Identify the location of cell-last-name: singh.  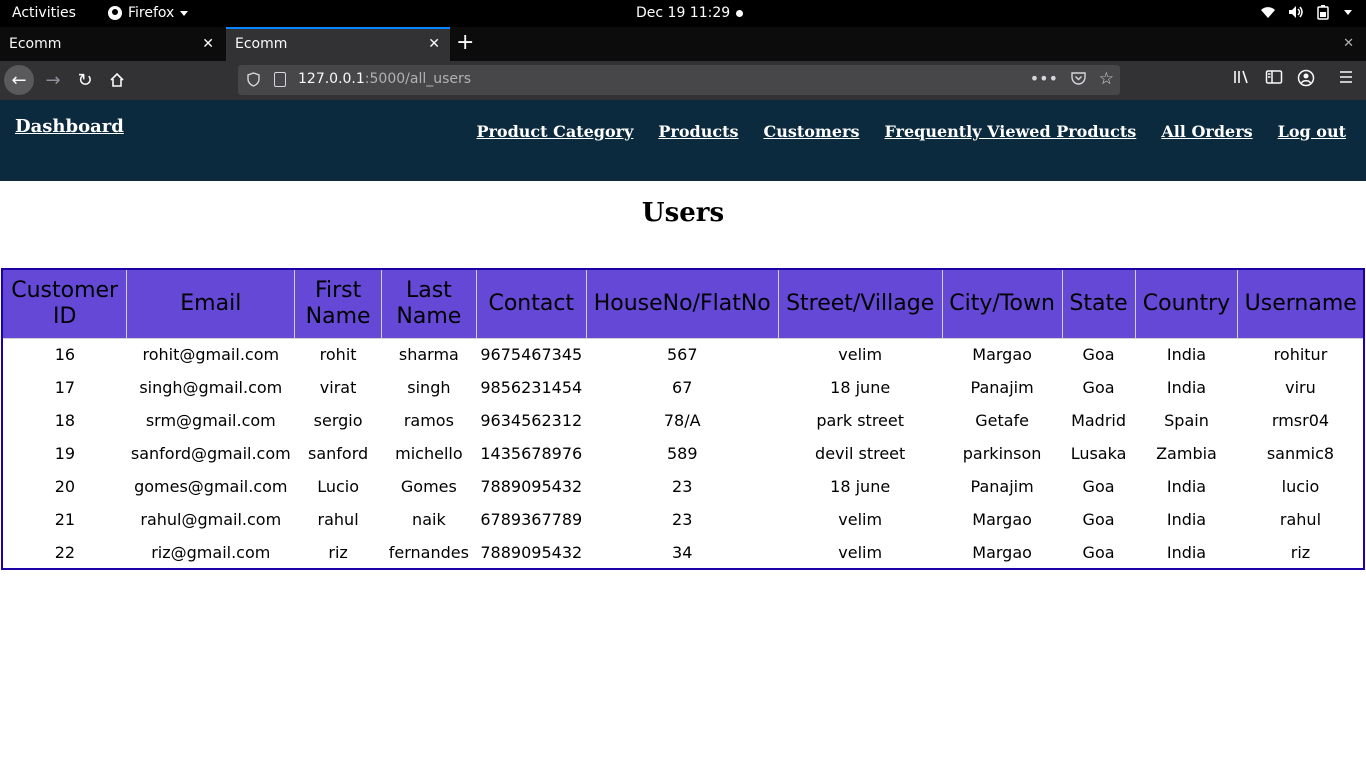
(429, 387).